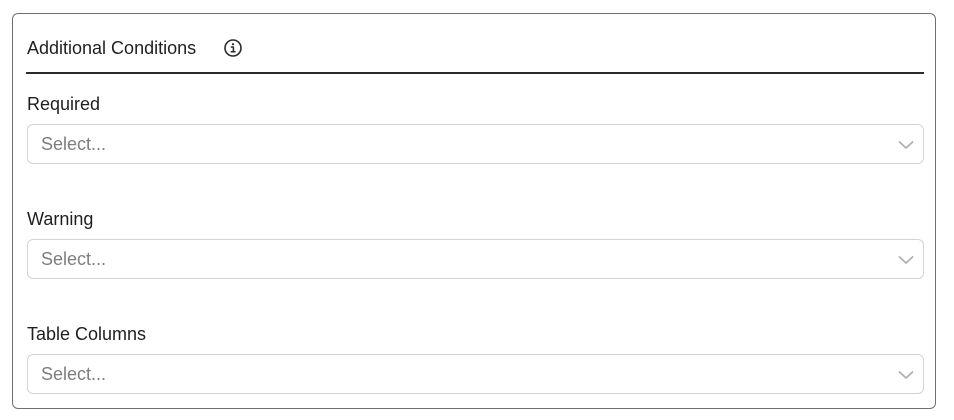 This screenshot has width=954, height=420. I want to click on warning-label: Warning, so click(60, 219).